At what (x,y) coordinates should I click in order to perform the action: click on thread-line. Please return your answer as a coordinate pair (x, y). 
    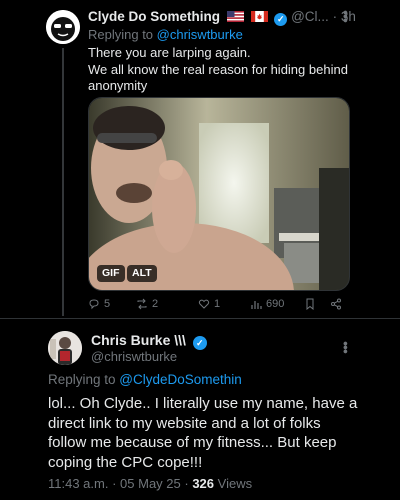
    Looking at the image, I should click on (63, 182).